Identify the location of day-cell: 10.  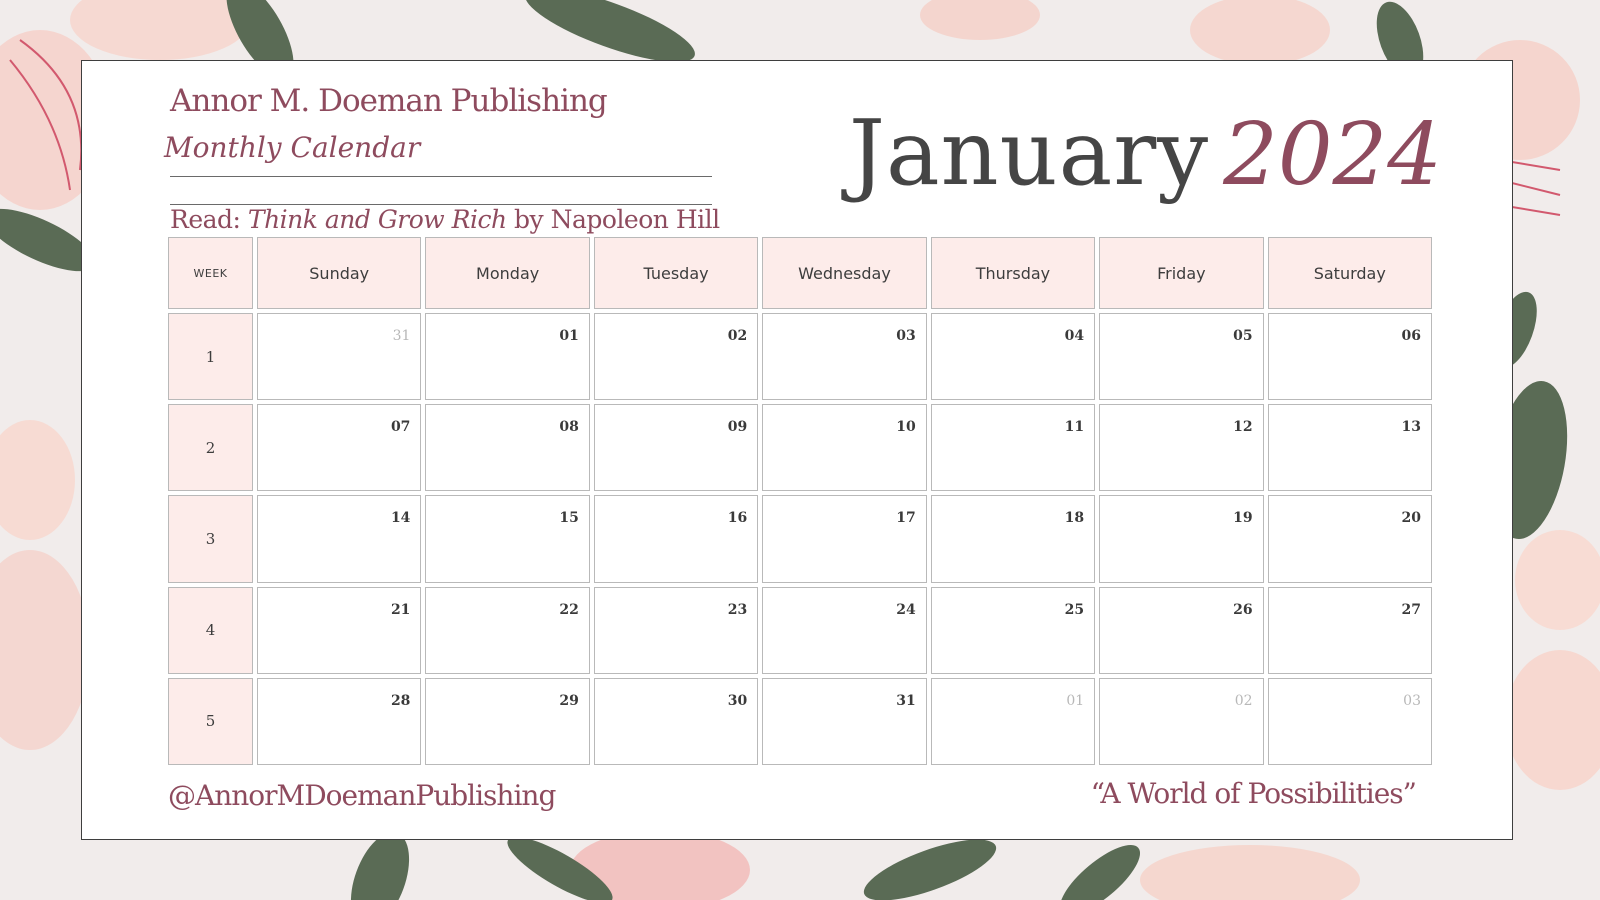
(844, 448).